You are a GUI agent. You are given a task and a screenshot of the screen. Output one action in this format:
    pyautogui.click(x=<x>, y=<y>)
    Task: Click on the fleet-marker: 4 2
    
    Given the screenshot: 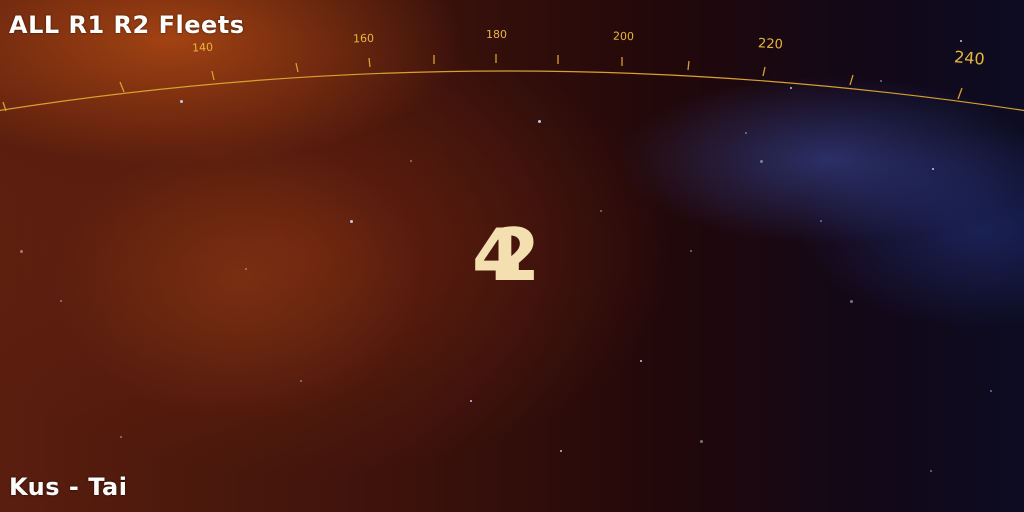 What is the action you would take?
    pyautogui.click(x=513, y=255)
    